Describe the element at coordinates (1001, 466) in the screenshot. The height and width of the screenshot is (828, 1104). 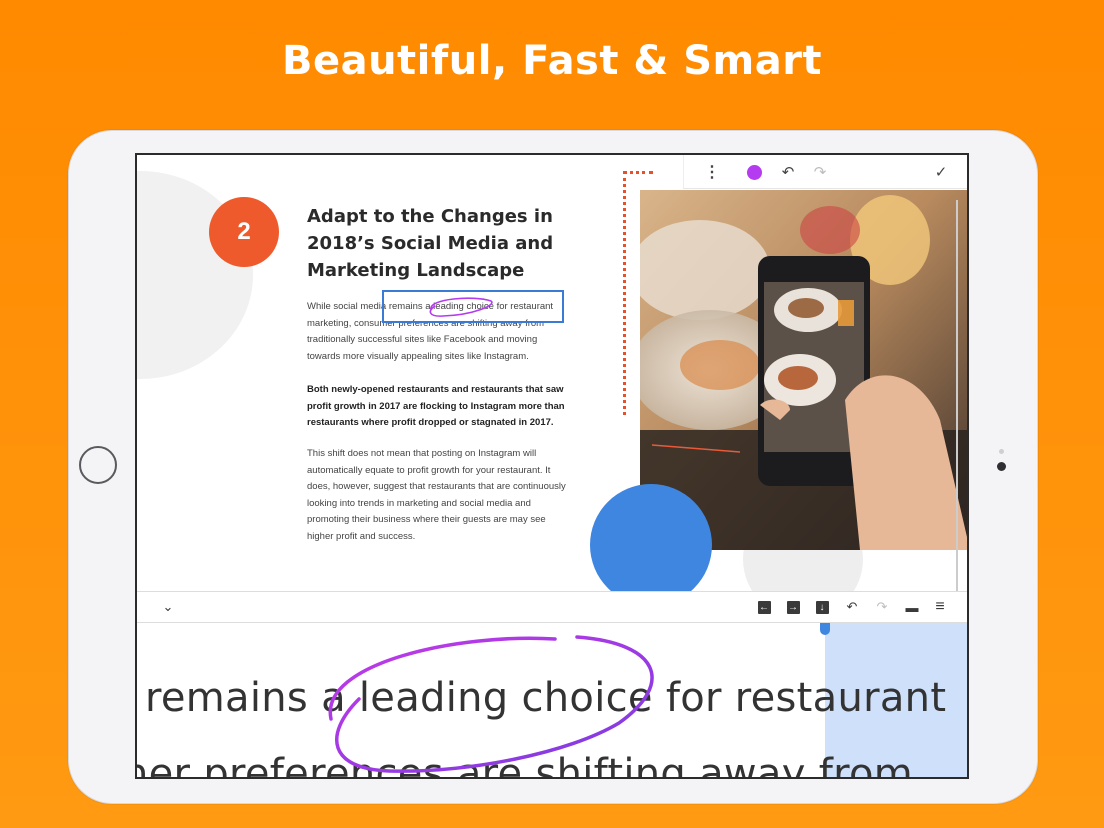
I see `camera-icon` at that location.